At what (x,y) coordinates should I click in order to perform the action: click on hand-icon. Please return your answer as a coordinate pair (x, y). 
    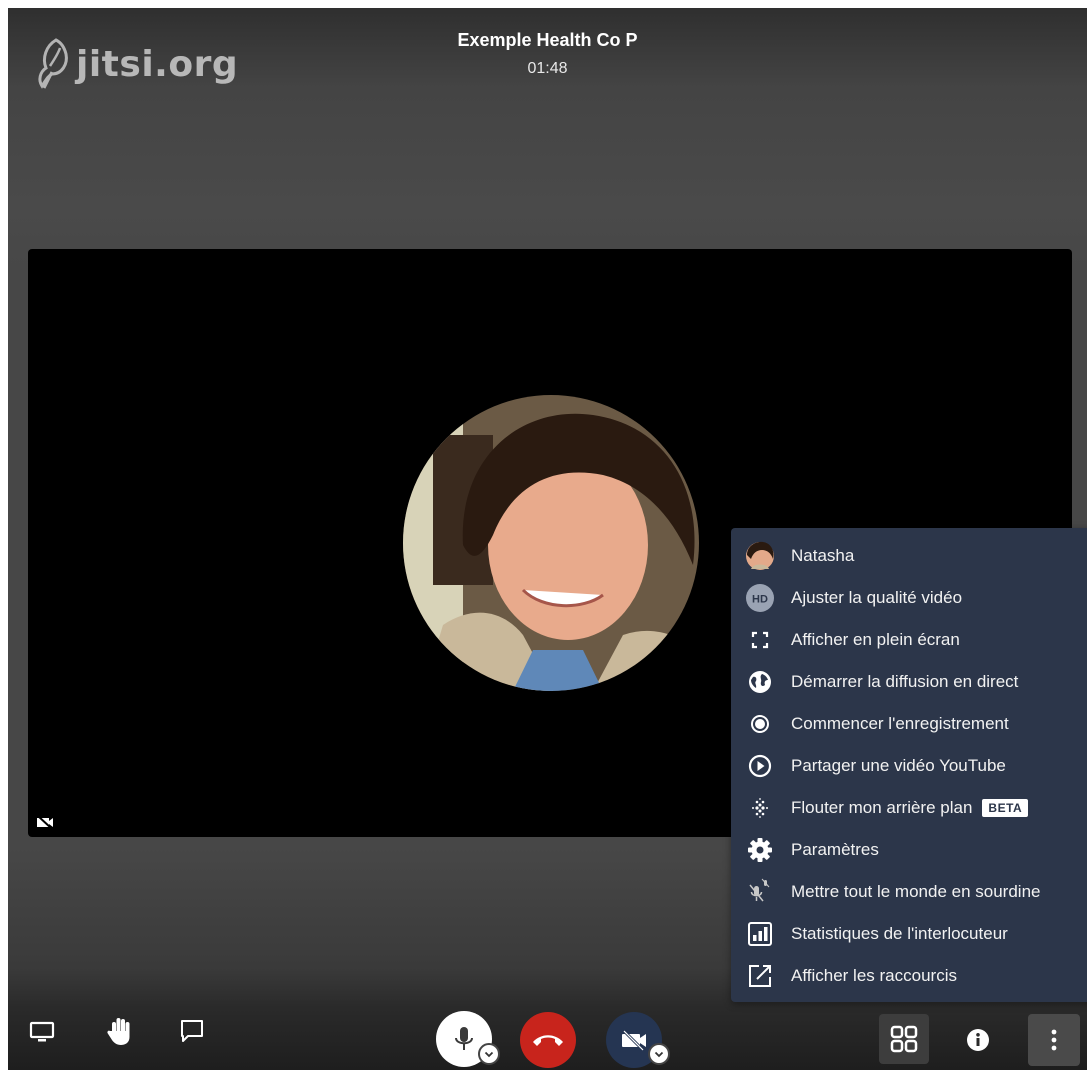
    Looking at the image, I should click on (118, 1031).